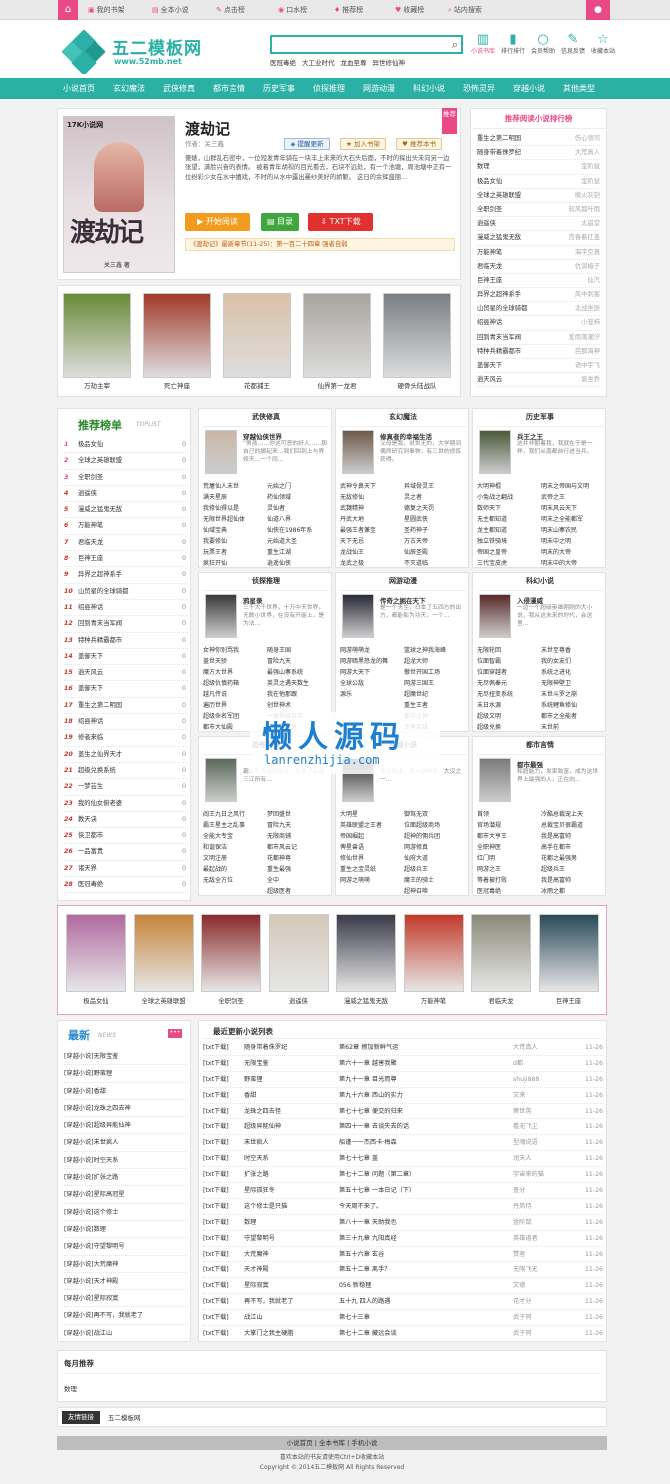 This screenshot has height=1484, width=670. Describe the element at coordinates (422, 672) in the screenshot. I see `category-link: 傲世开国工场` at that location.